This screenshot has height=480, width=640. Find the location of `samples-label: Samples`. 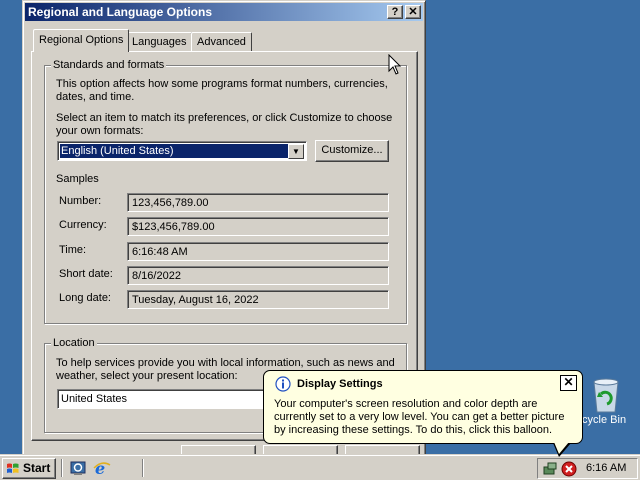

samples-label: Samples is located at coordinates (77, 179).